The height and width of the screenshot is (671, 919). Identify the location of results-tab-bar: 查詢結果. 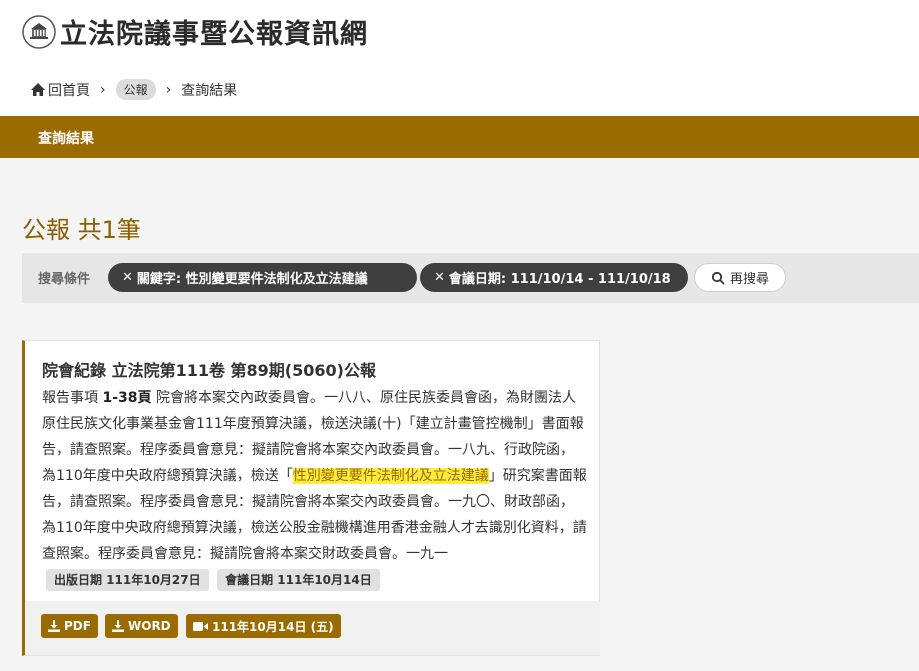
(459, 137).